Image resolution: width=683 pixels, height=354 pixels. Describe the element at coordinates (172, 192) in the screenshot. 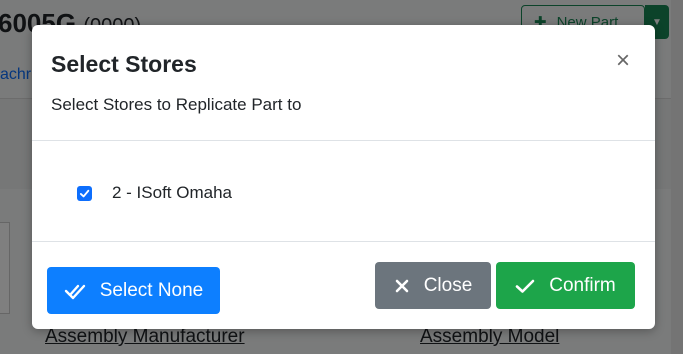

I see `store-label: 2 - ISoft Omaha` at that location.